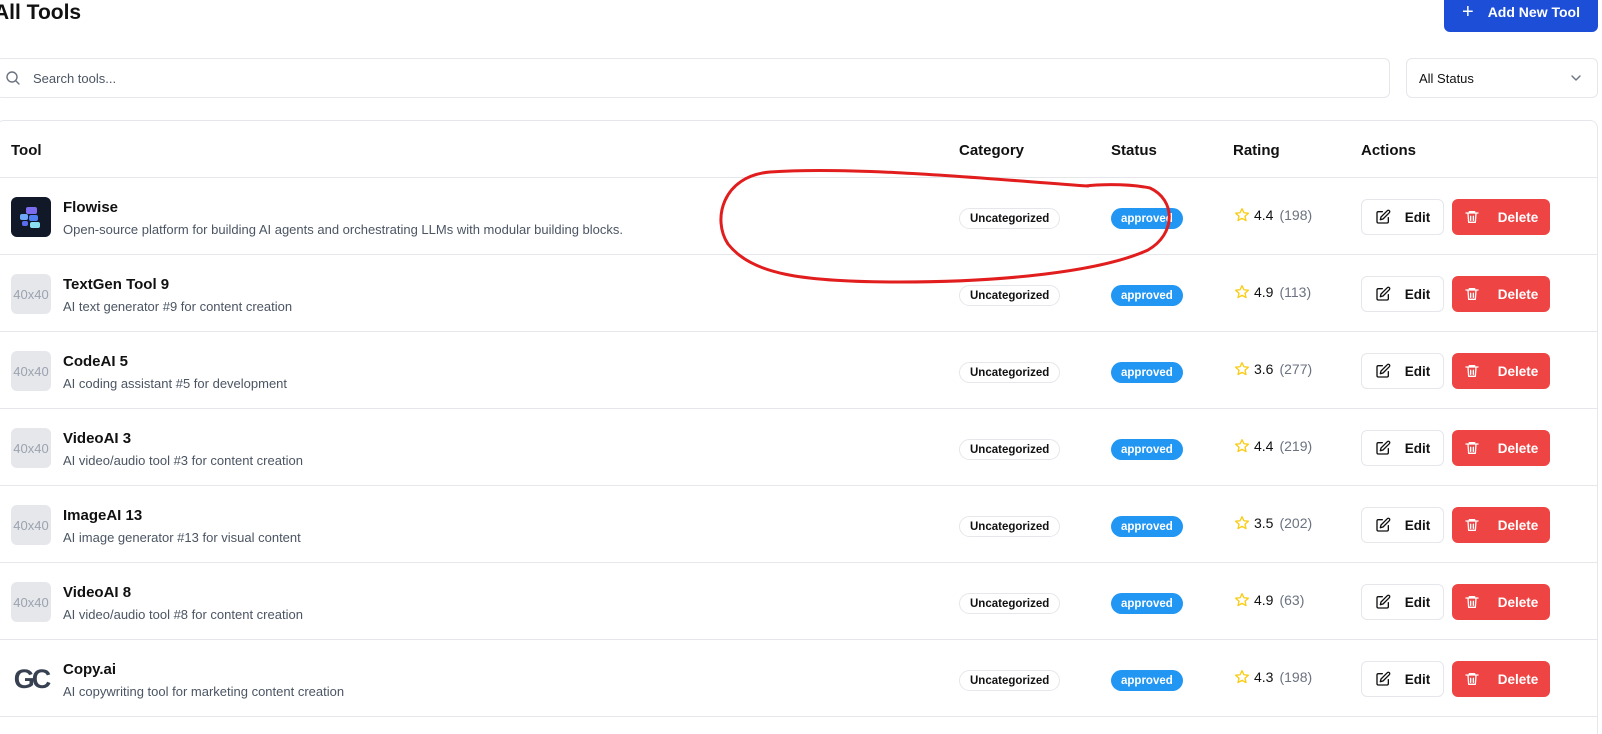 The image size is (1602, 734). What do you see at coordinates (1264, 677) in the screenshot?
I see `rating-value: 4.3` at bounding box center [1264, 677].